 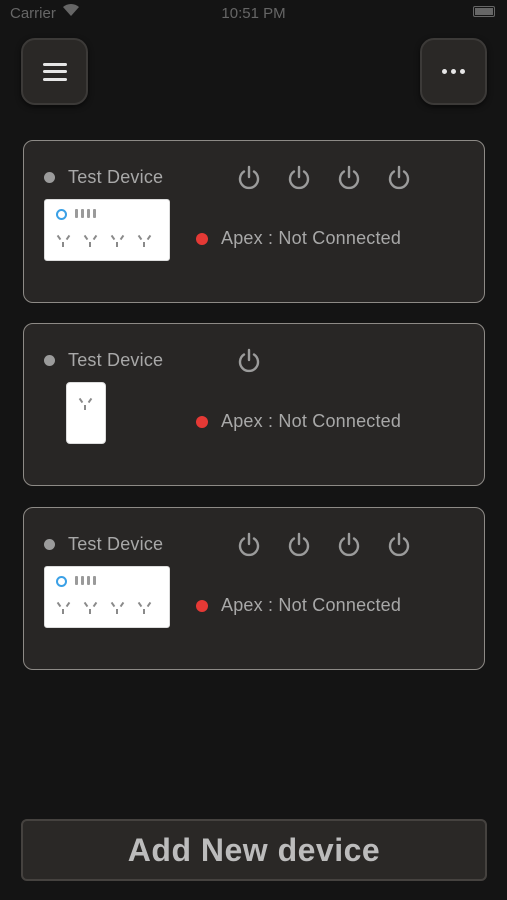 I want to click on hamburger-icon, so click(x=54, y=71).